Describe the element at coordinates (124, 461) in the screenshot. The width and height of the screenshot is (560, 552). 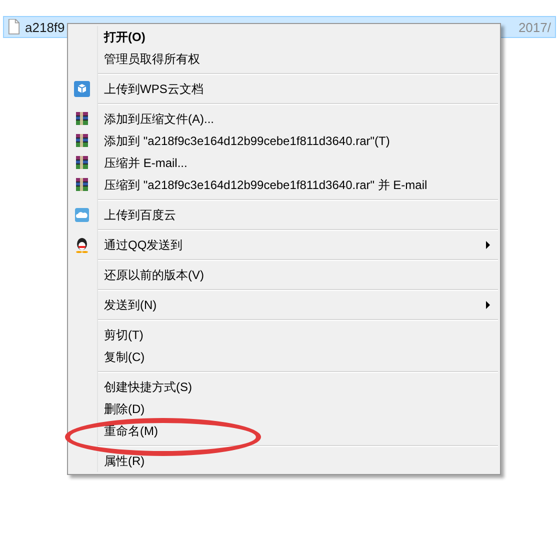
I see `menu-item: 属性(R)` at that location.